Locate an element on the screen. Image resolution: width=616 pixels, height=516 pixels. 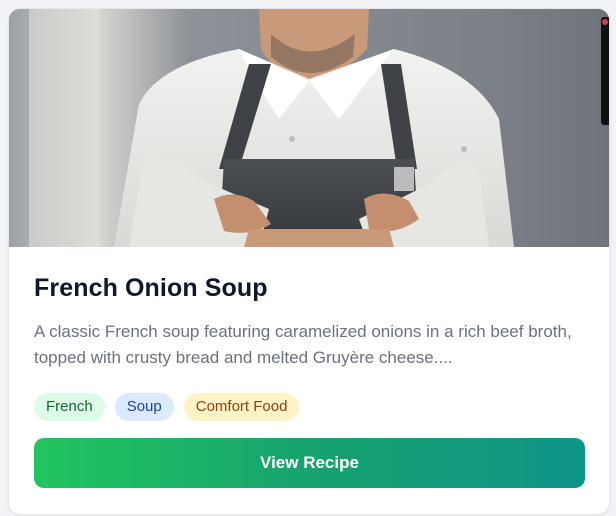
tag-comfort-food: Comfort Food is located at coordinates (241, 407).